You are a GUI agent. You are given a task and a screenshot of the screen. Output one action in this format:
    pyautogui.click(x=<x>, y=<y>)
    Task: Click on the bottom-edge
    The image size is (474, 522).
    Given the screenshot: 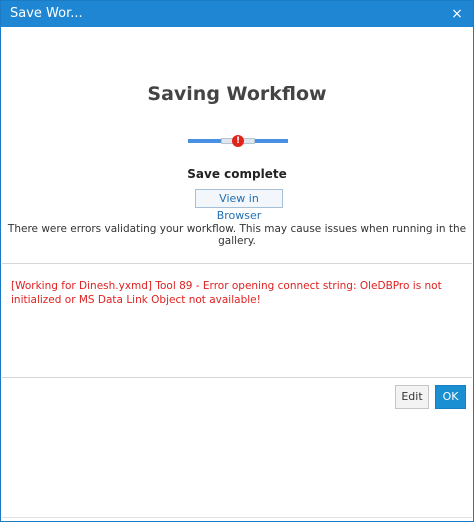 What is the action you would take?
    pyautogui.click(x=237, y=517)
    